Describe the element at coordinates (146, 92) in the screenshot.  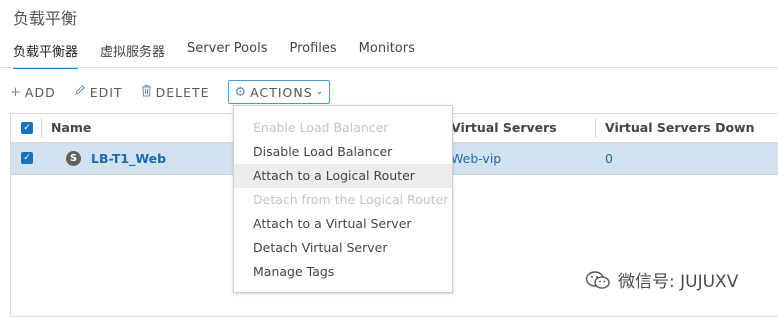
I see `trash-icon` at that location.